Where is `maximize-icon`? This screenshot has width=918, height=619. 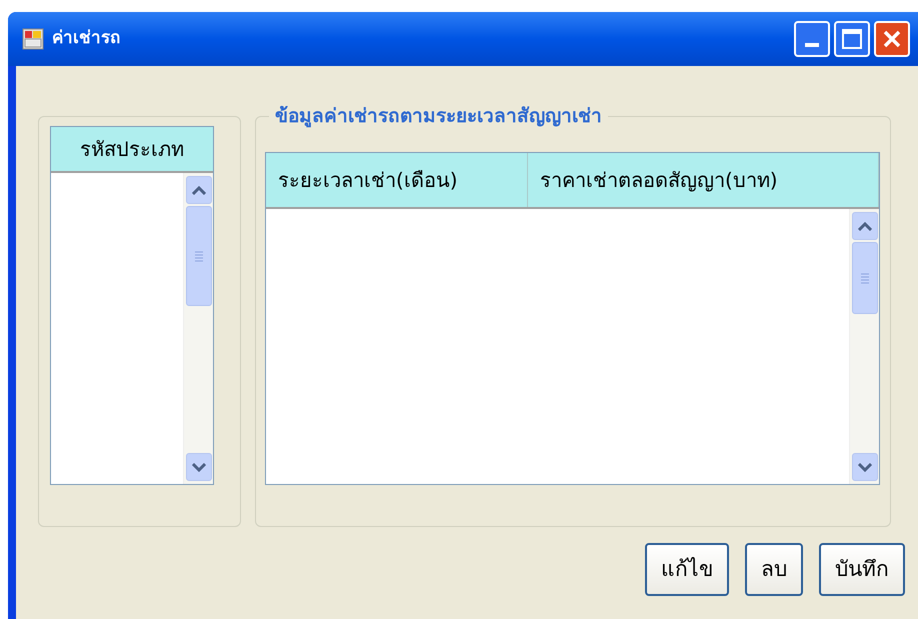 maximize-icon is located at coordinates (852, 39).